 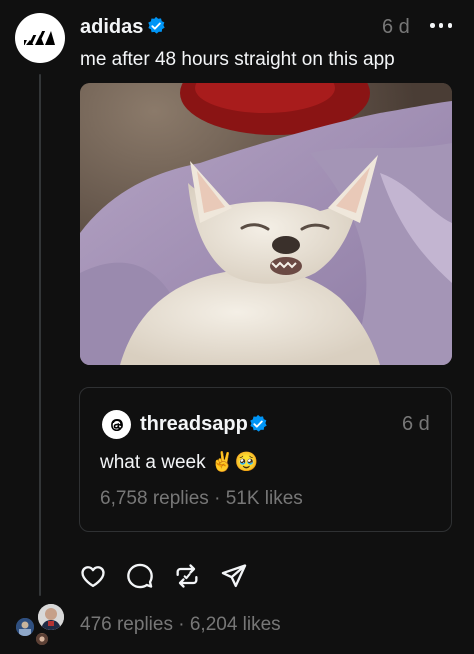 I want to click on reply-avatar-small, so click(x=25, y=627).